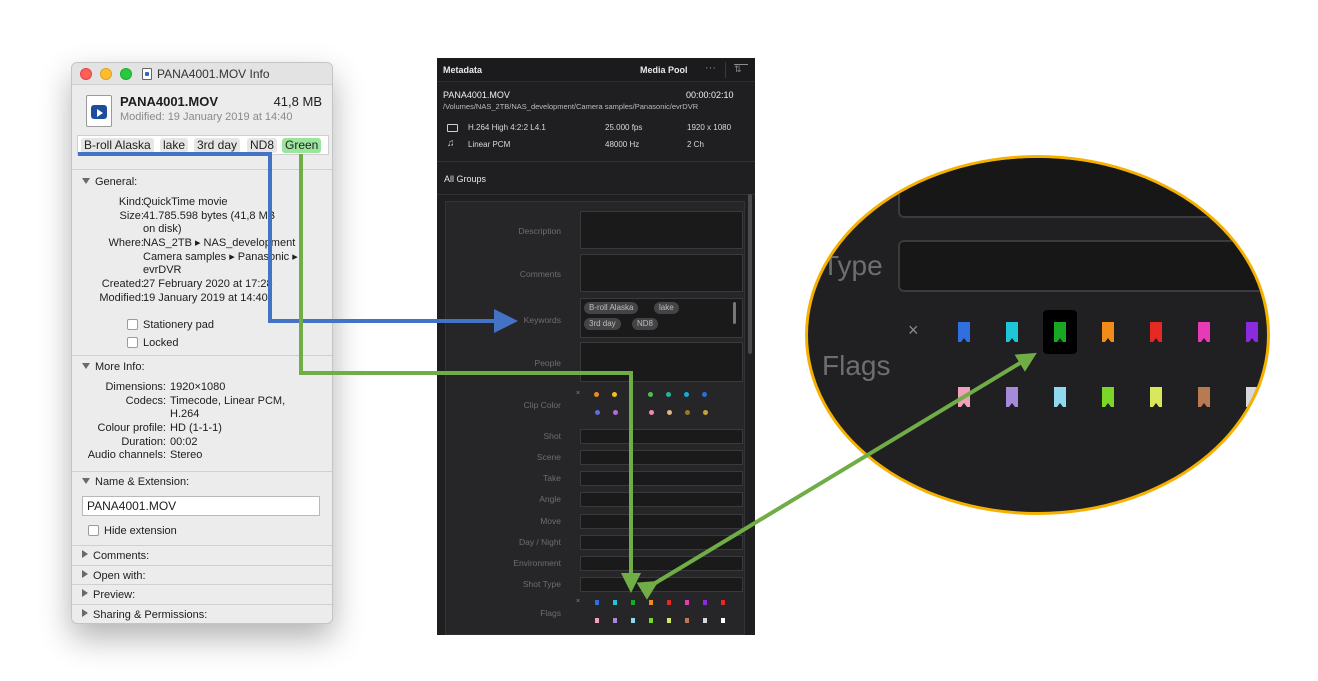 The width and height of the screenshot is (1318, 681). I want to click on field-label-flags: Flags, so click(550, 613).